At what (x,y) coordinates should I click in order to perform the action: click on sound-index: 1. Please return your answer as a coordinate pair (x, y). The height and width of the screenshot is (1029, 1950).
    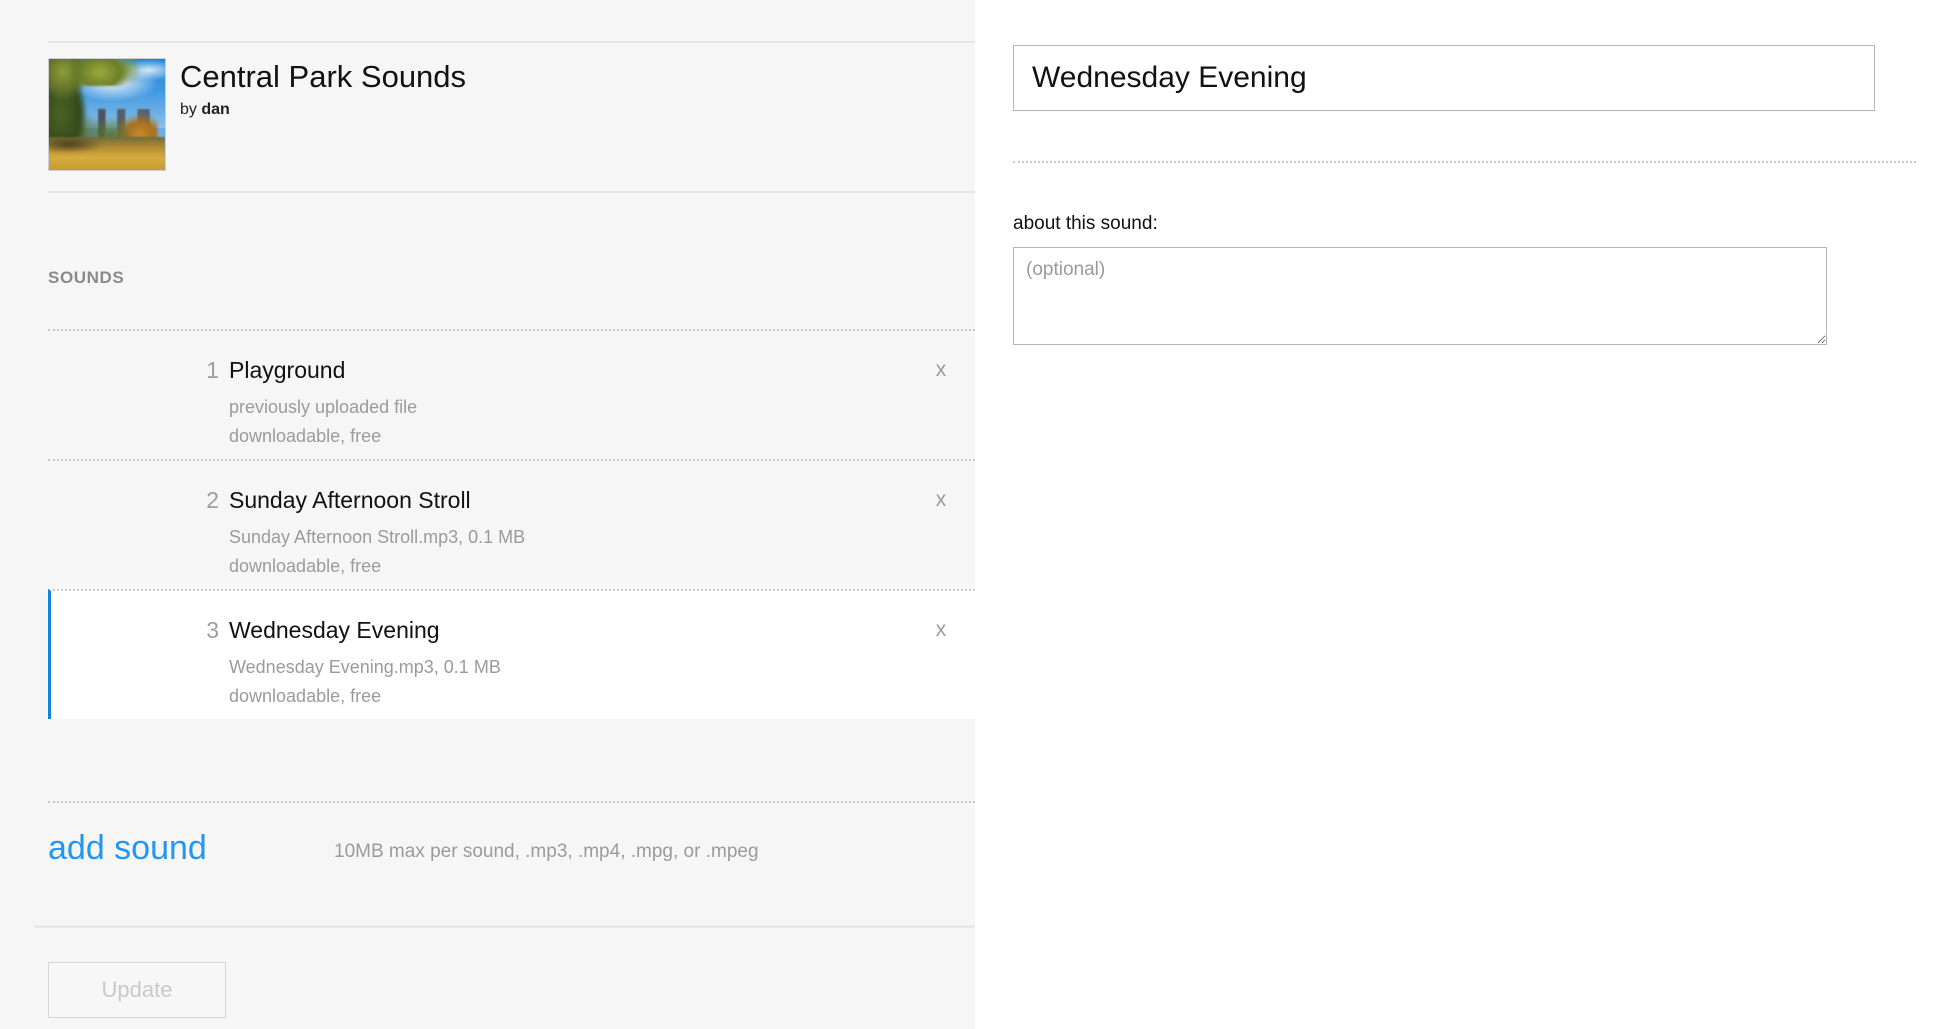
    Looking at the image, I should click on (212, 370).